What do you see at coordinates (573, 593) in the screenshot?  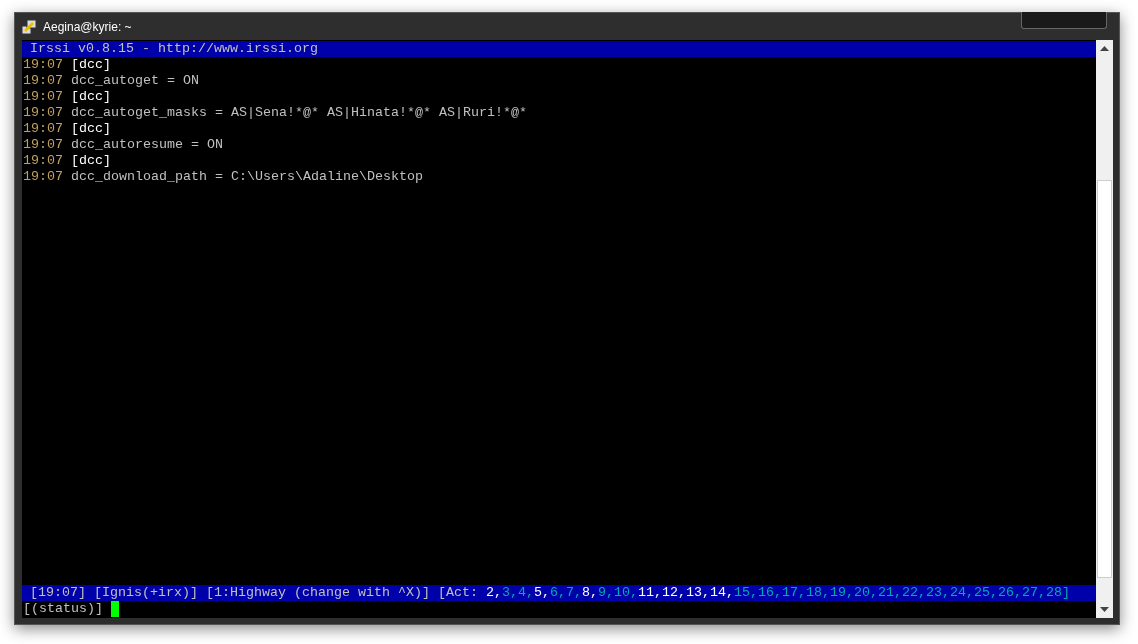 I see `activity-window-number: 7,` at bounding box center [573, 593].